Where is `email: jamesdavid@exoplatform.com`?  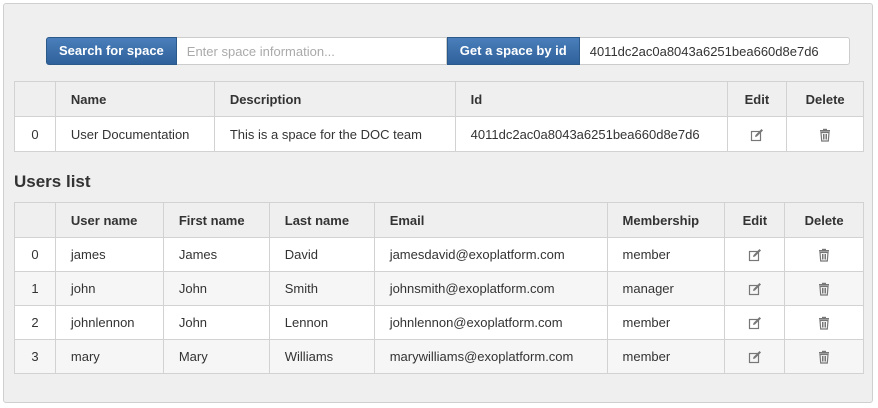
email: jamesdavid@exoplatform.com is located at coordinates (490, 254).